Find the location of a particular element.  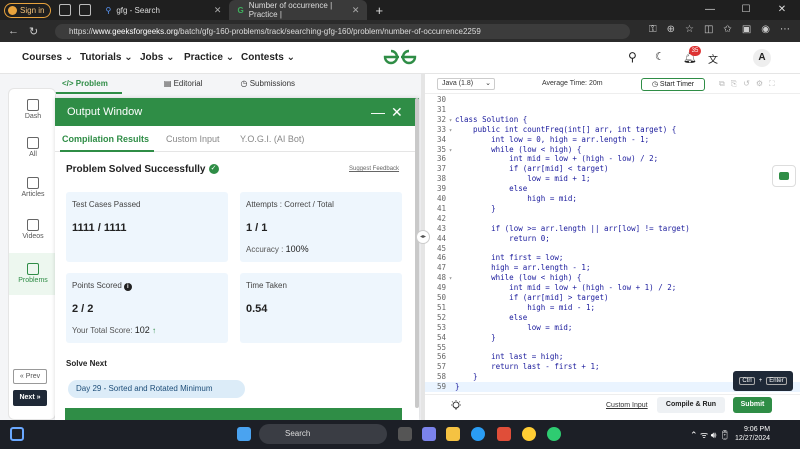

code-line: 56 int last = high; is located at coordinates (612, 357).